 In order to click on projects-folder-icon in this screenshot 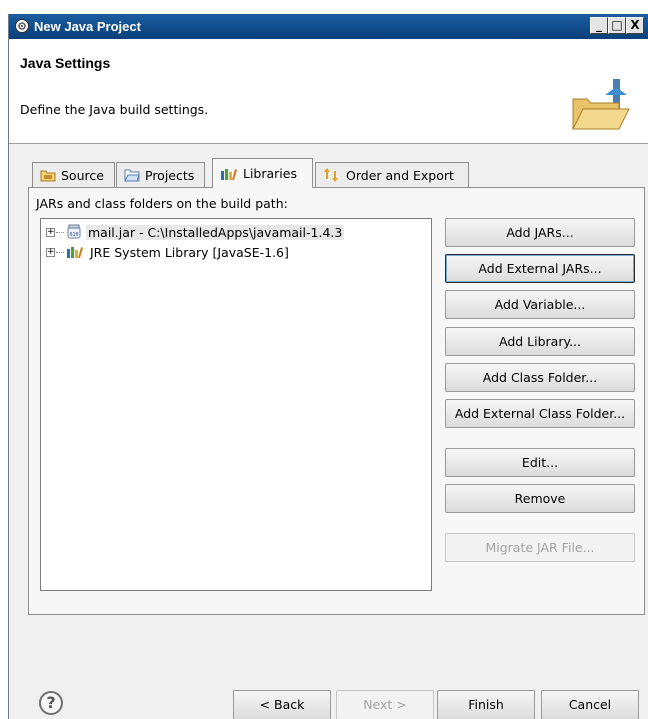, I will do `click(132, 175)`.